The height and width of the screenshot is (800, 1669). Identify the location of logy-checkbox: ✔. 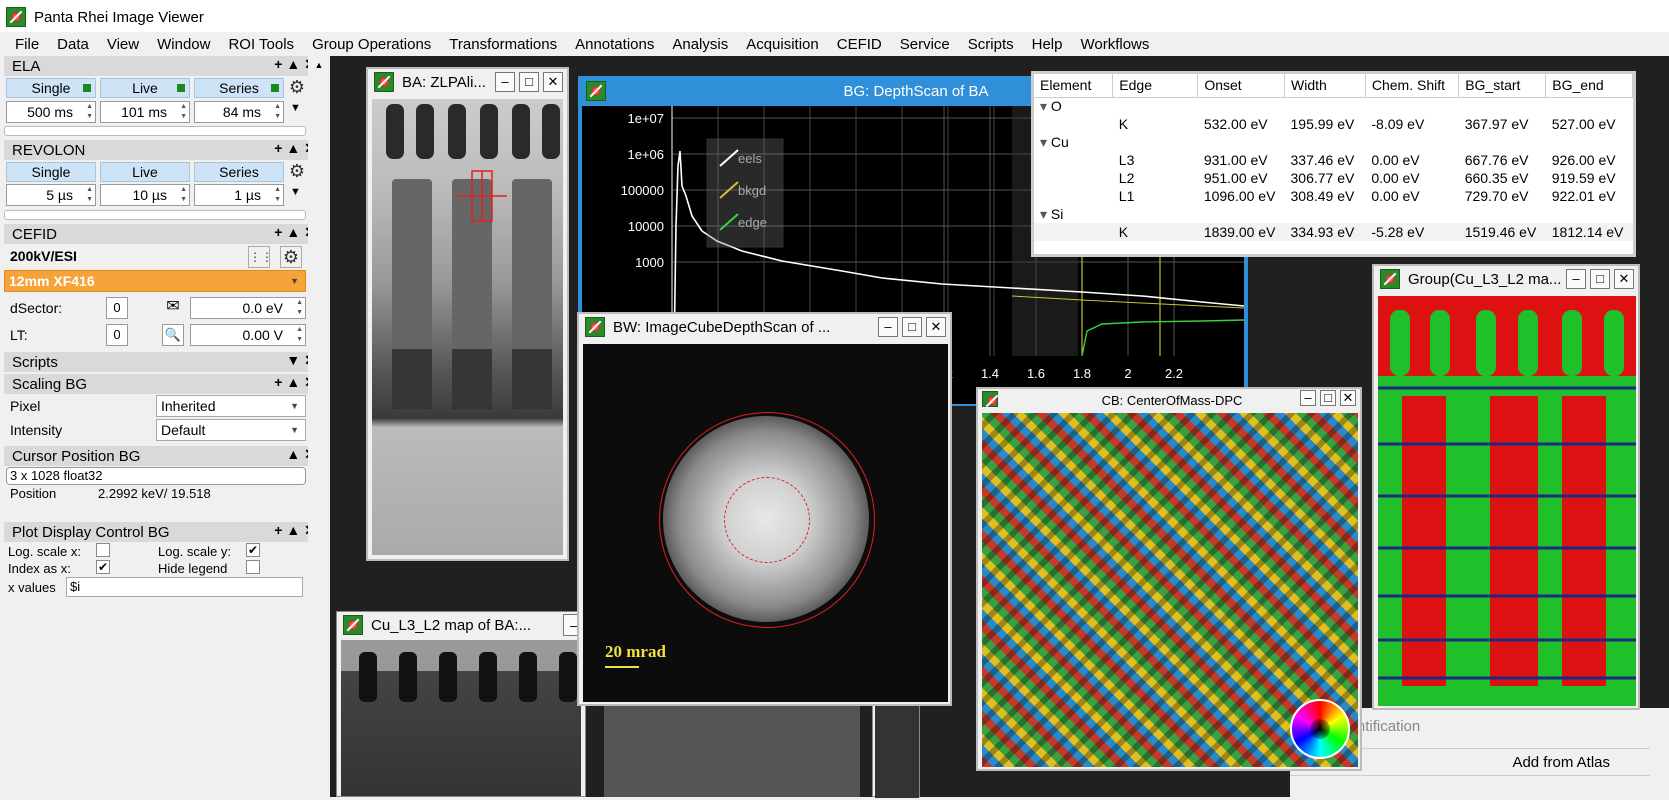
(253, 550).